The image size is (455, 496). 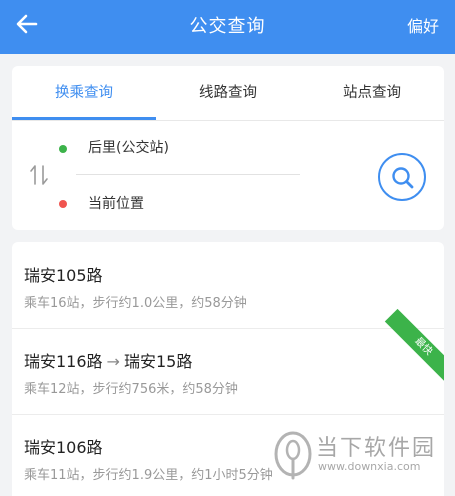 I want to click on route-line-2: 瑞安15路, so click(x=158, y=361).